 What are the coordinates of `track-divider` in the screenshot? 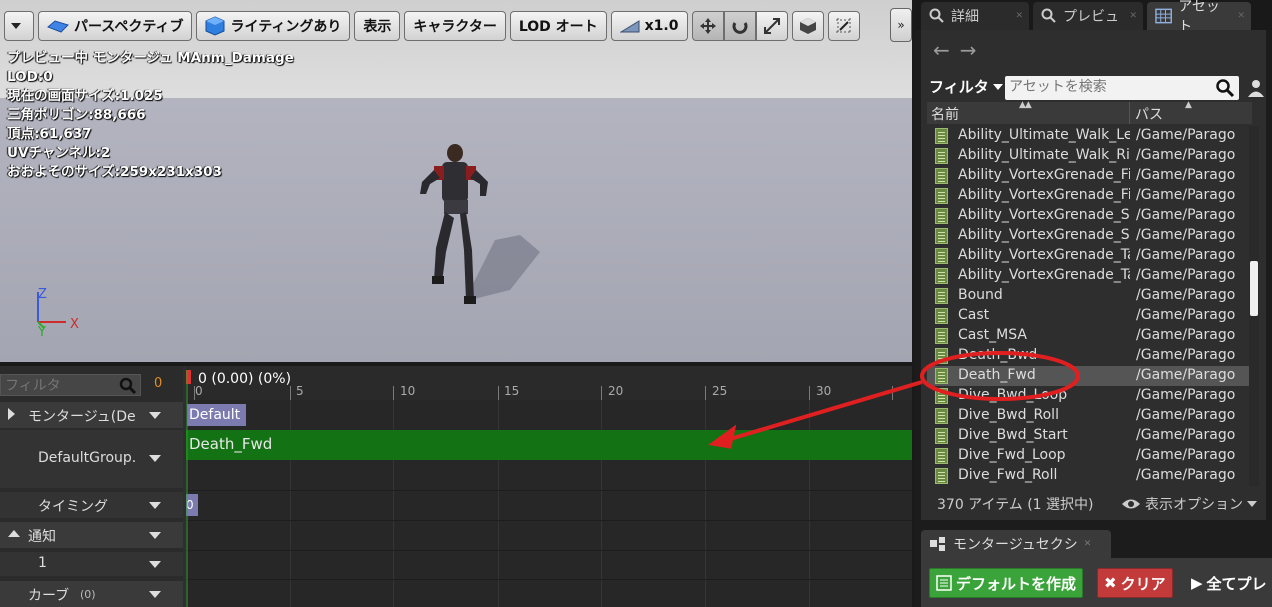 It's located at (549, 579).